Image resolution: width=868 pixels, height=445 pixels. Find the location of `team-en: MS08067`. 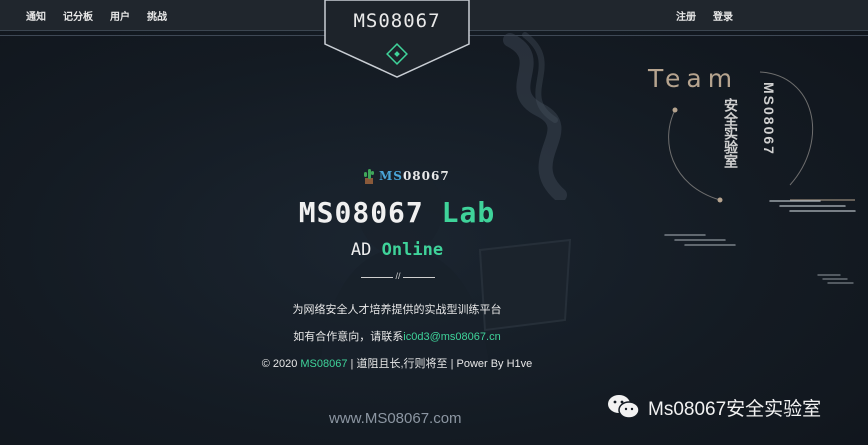

team-en: MS08067 is located at coordinates (769, 119).